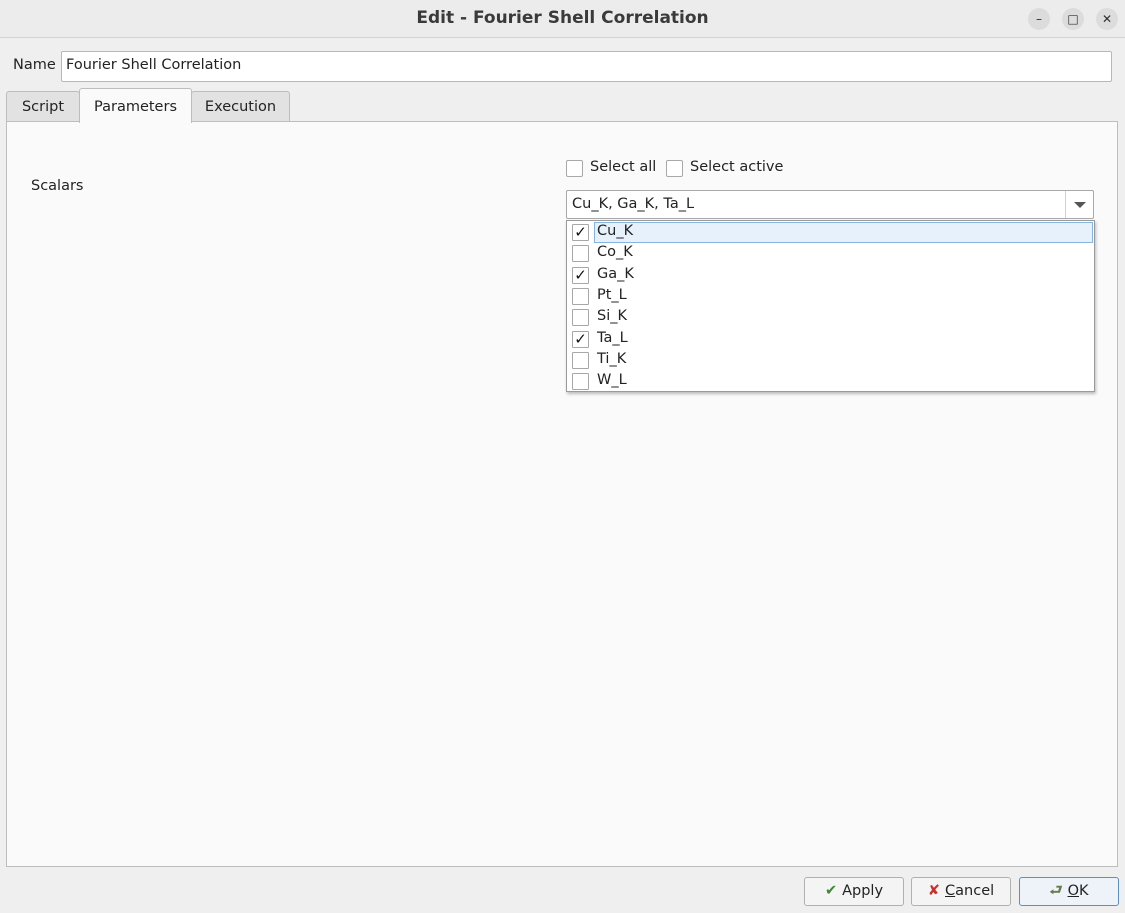  Describe the element at coordinates (1080, 205) in the screenshot. I see `chevron-down-icon` at that location.